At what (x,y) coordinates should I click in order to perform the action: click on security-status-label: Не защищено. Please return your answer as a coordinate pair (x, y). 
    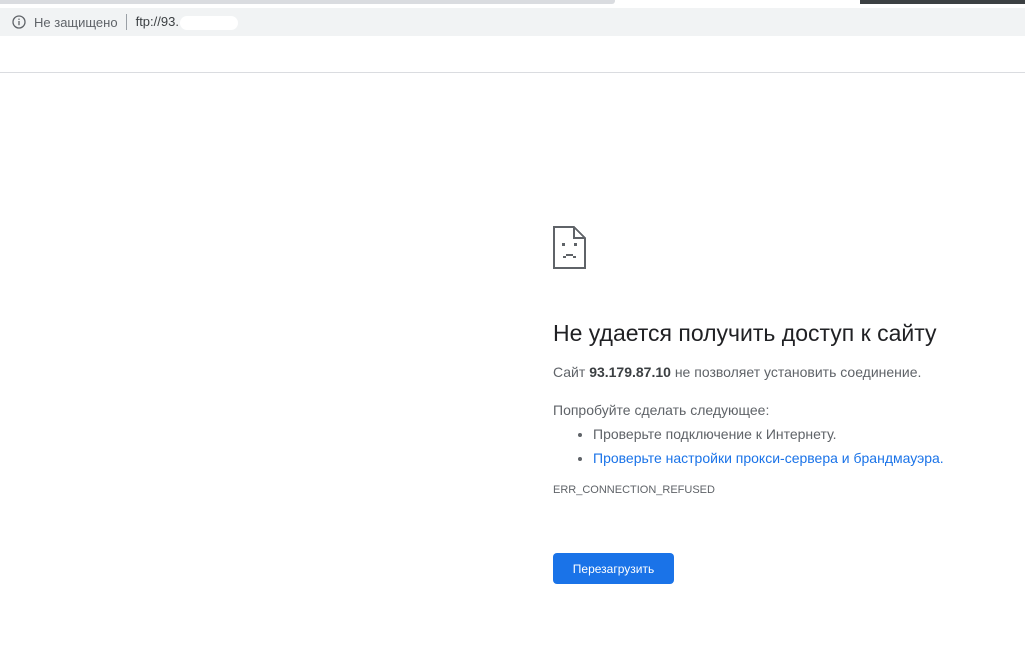
    Looking at the image, I should click on (76, 22).